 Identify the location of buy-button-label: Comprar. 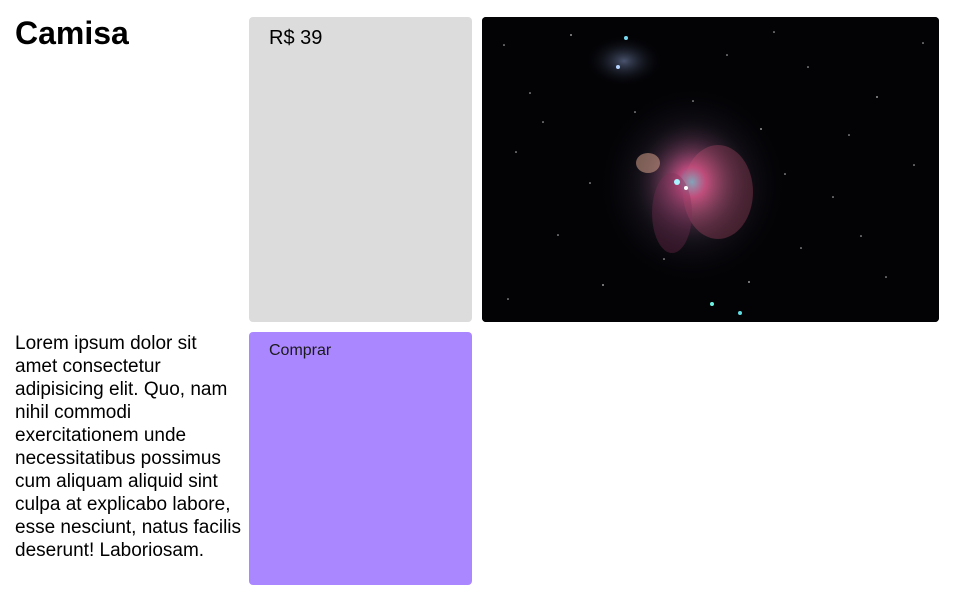
(300, 350).